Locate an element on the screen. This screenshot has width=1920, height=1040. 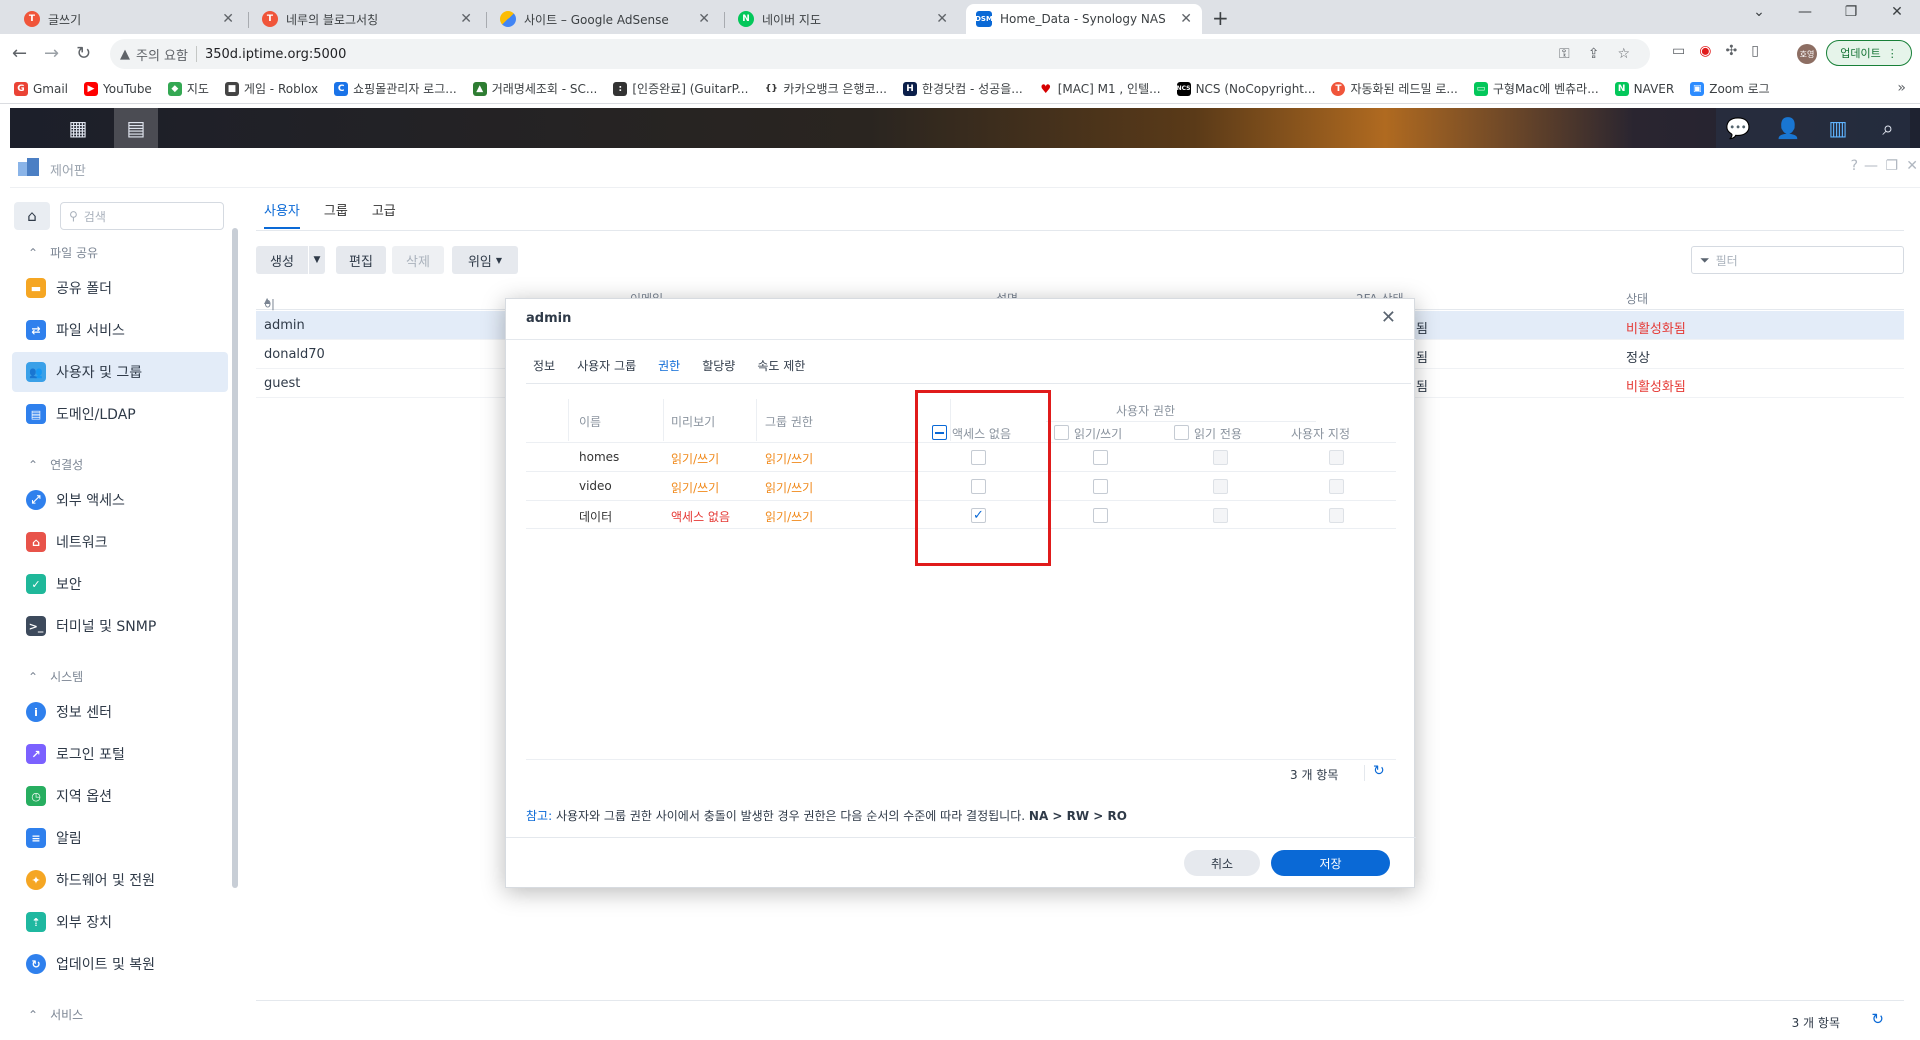
update-button: 업데이트 ⋮ is located at coordinates (1869, 53).